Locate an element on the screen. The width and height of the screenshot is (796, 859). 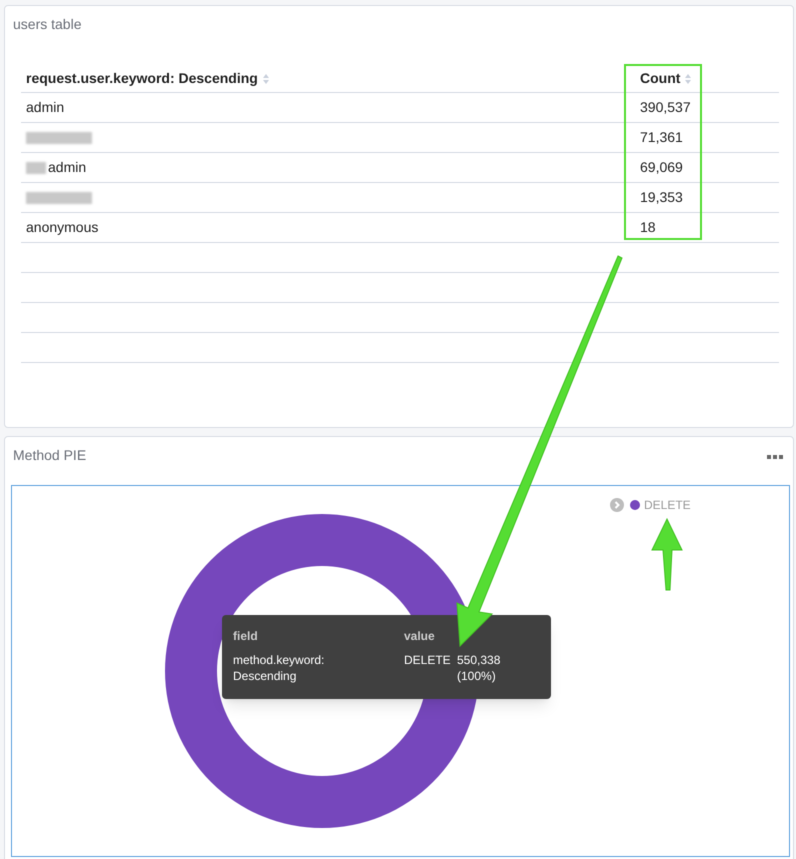
panel-title: users table is located at coordinates (47, 24).